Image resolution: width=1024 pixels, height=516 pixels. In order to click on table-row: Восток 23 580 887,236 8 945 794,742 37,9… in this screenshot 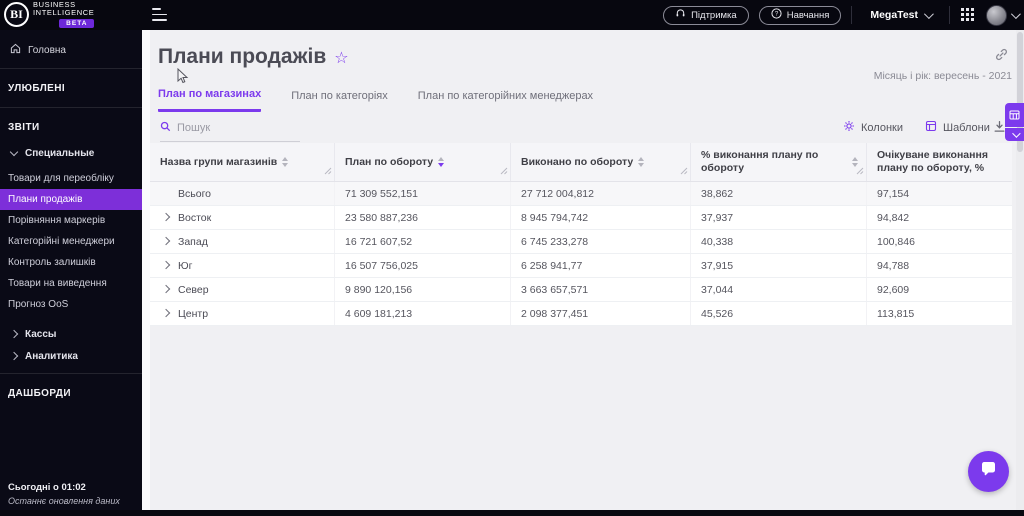, I will do `click(581, 218)`.